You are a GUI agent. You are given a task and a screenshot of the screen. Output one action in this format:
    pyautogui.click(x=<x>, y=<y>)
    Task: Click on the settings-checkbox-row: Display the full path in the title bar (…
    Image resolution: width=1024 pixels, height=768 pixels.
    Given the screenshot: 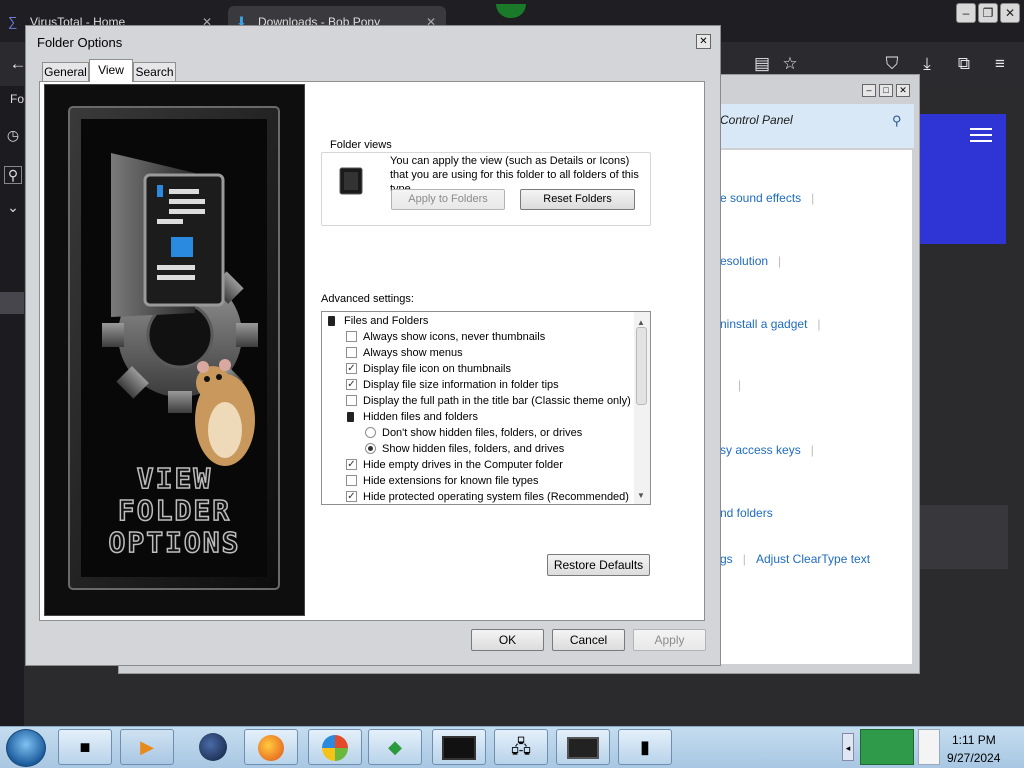 What is the action you would take?
    pyautogui.click(x=477, y=401)
    